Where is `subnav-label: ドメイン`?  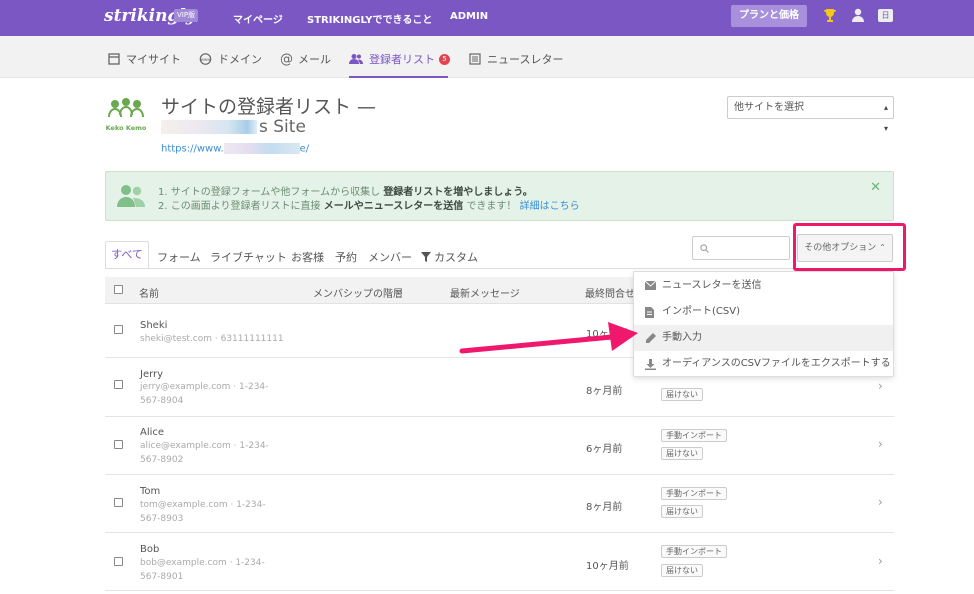 subnav-label: ドメイン is located at coordinates (240, 59).